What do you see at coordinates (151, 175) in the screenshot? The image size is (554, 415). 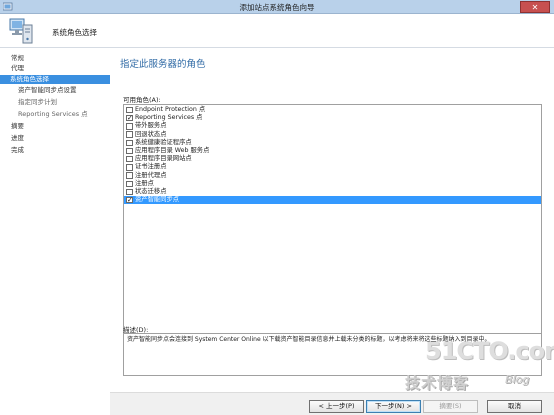 I see `role-label: 注册代理点` at bounding box center [151, 175].